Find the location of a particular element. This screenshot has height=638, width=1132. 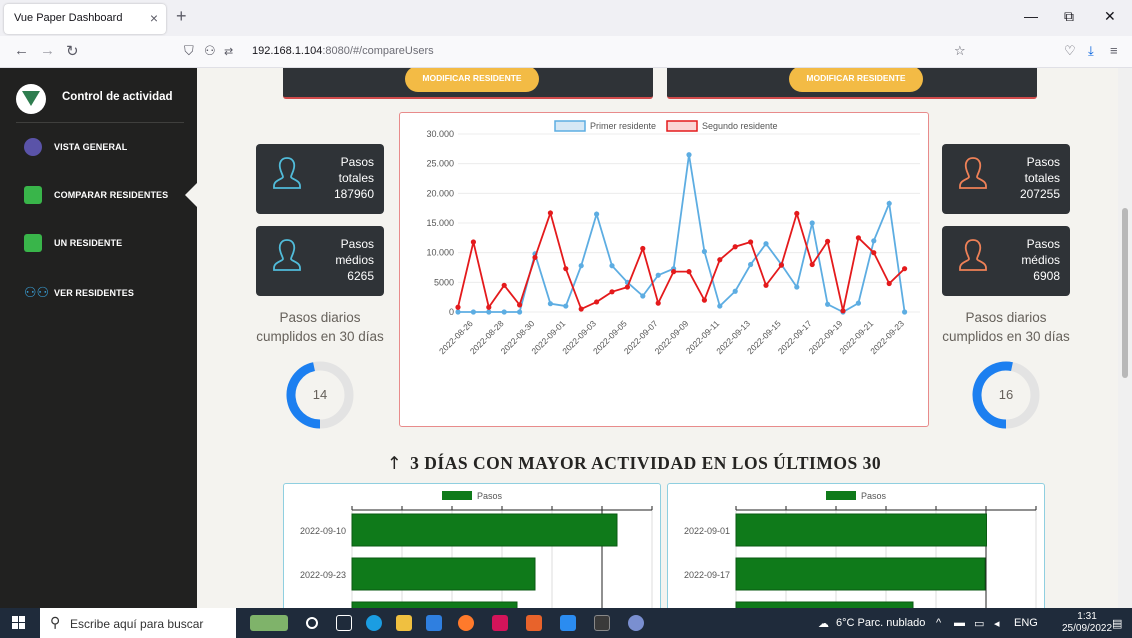

resident-card-right: MODIFICAR RESIDENTE is located at coordinates (852, 83).